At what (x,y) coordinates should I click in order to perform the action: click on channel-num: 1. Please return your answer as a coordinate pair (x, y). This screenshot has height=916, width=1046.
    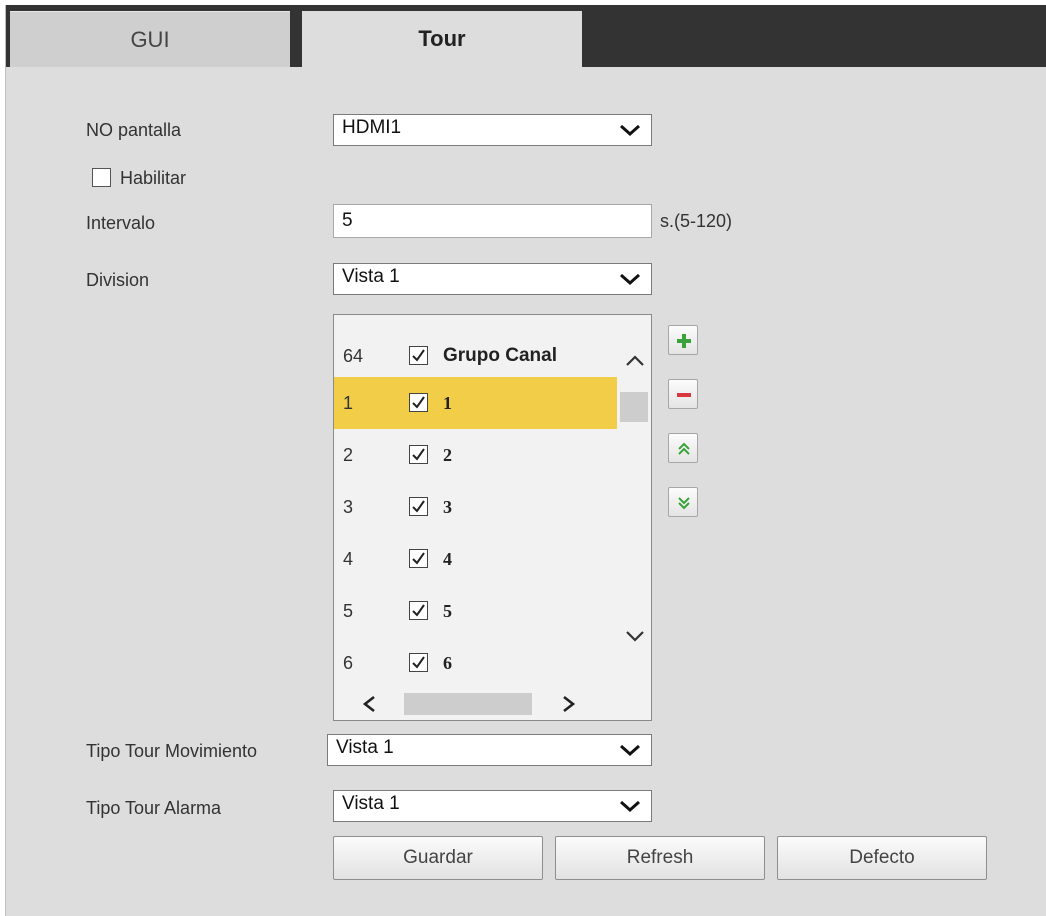
    Looking at the image, I should click on (348, 402).